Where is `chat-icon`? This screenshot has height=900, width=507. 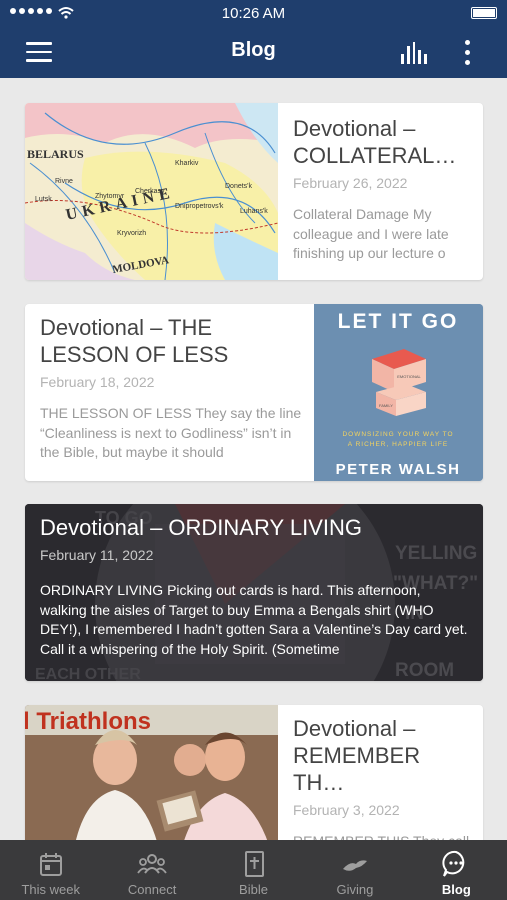 chat-icon is located at coordinates (453, 863).